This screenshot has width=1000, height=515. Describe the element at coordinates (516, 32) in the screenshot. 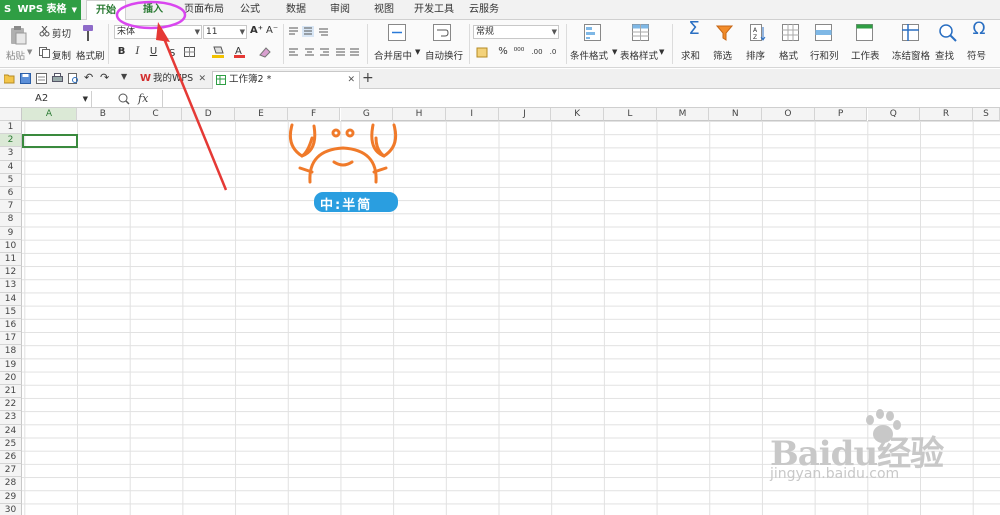

I see `number-format-select: 常规 ▼` at that location.